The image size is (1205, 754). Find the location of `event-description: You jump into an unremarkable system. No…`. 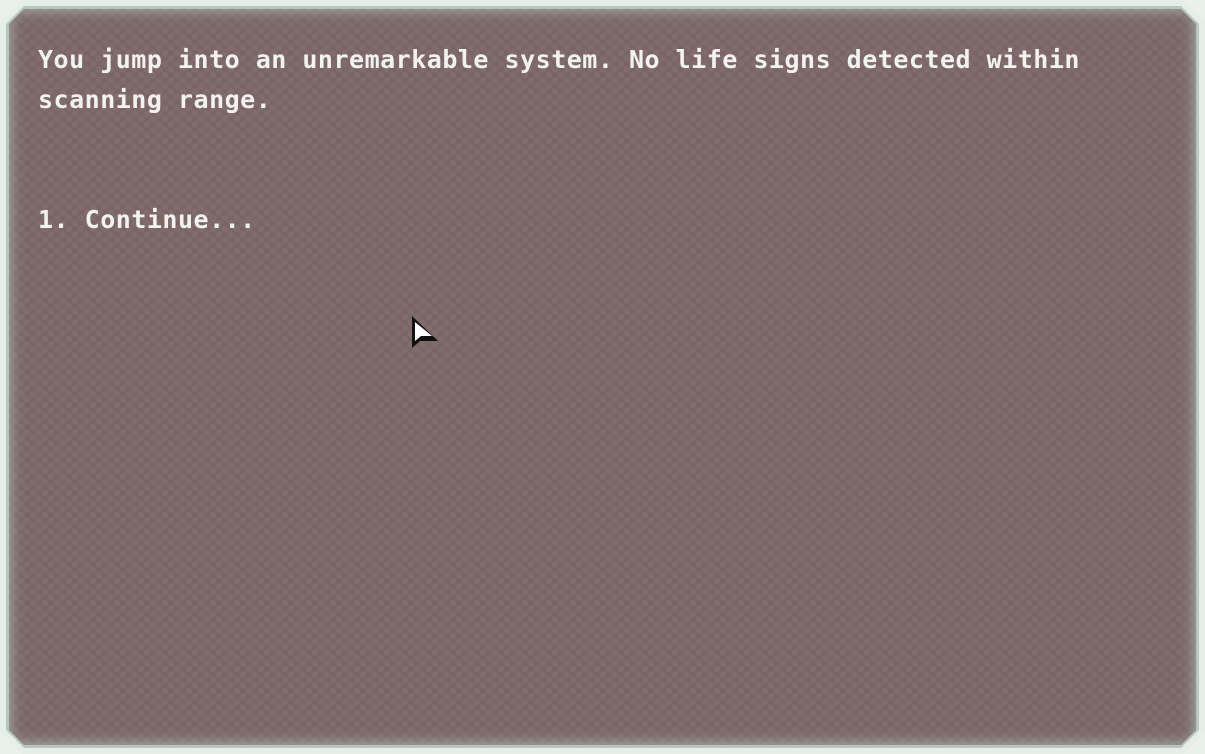

event-description: You jump into an unremarkable system. No… is located at coordinates (559, 79).